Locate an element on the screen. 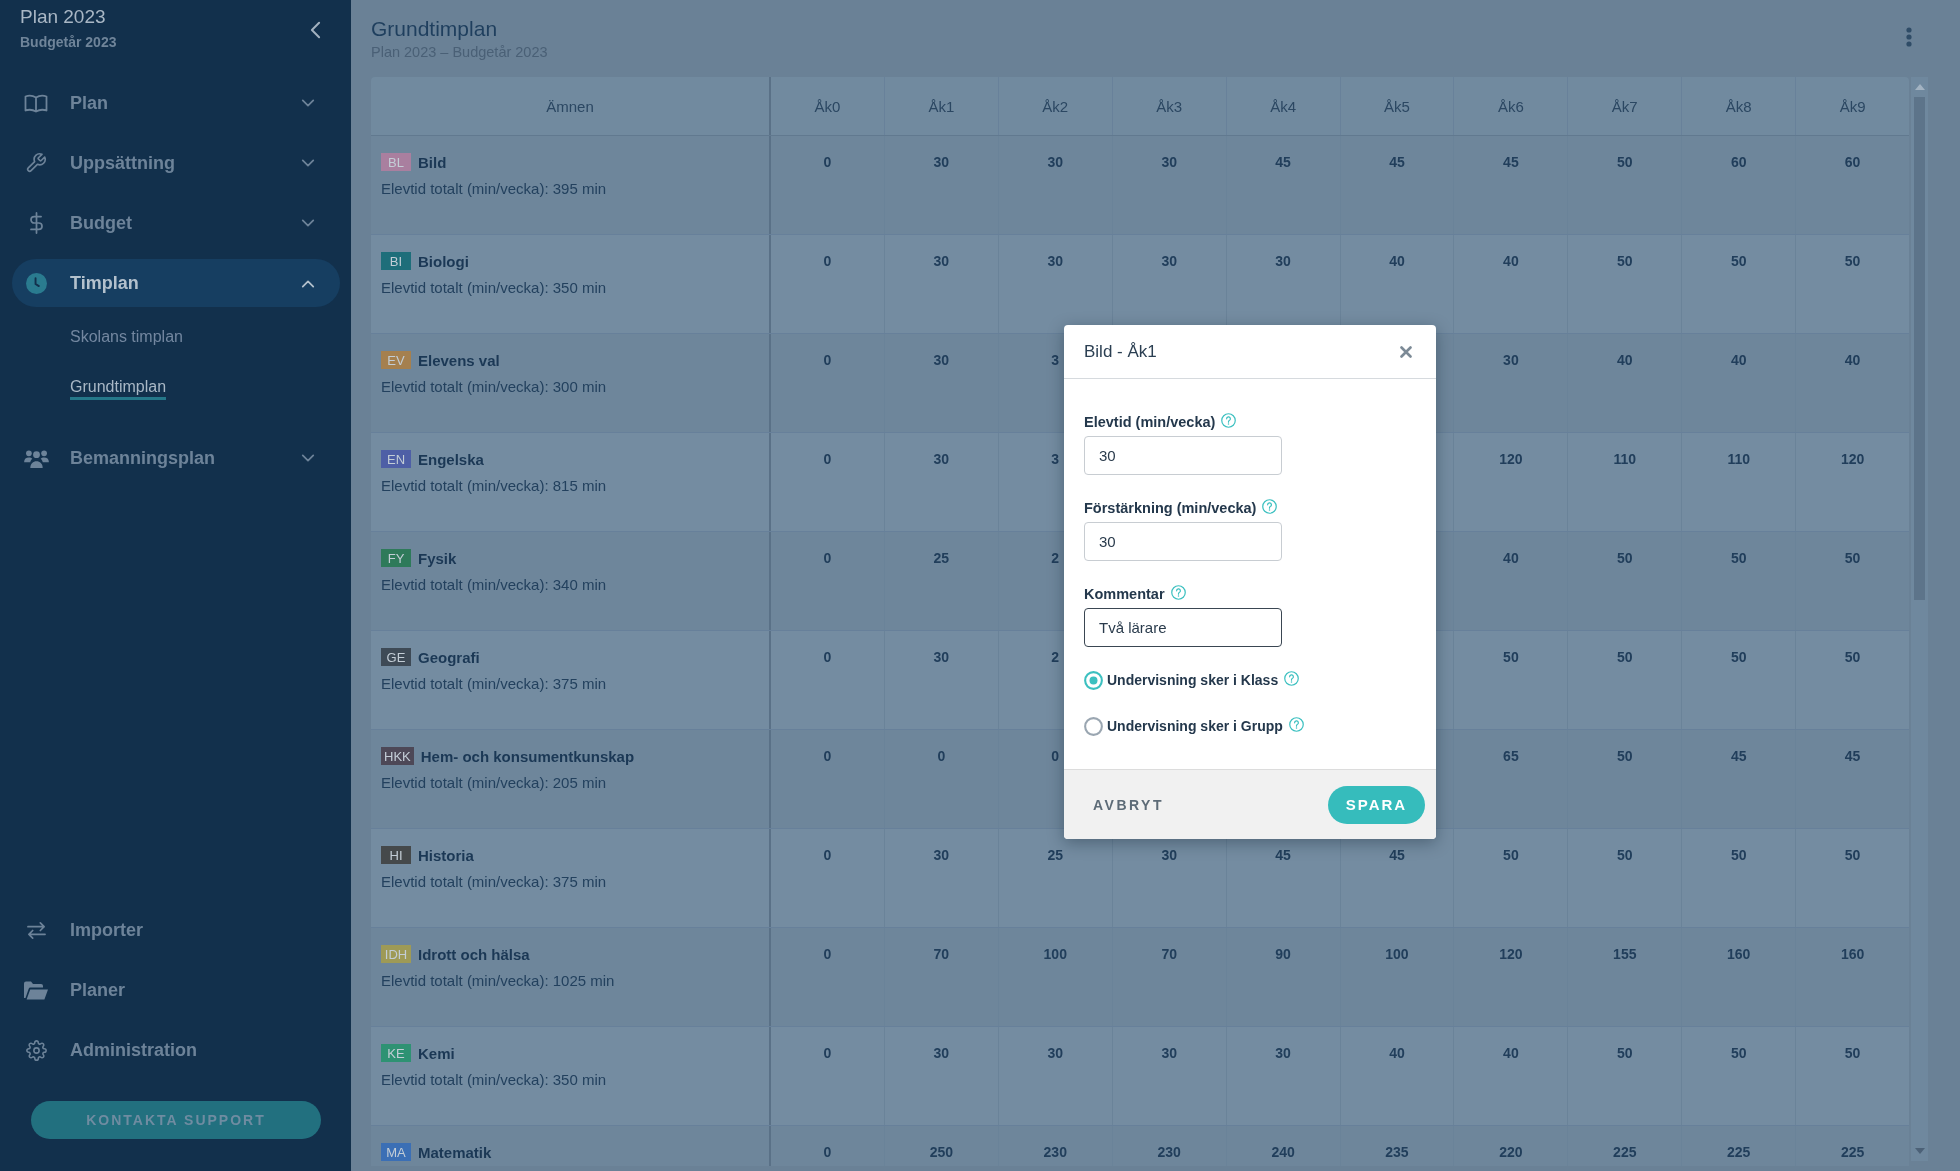 The image size is (1960, 1171). nav-item: Timplan is located at coordinates (176, 283).